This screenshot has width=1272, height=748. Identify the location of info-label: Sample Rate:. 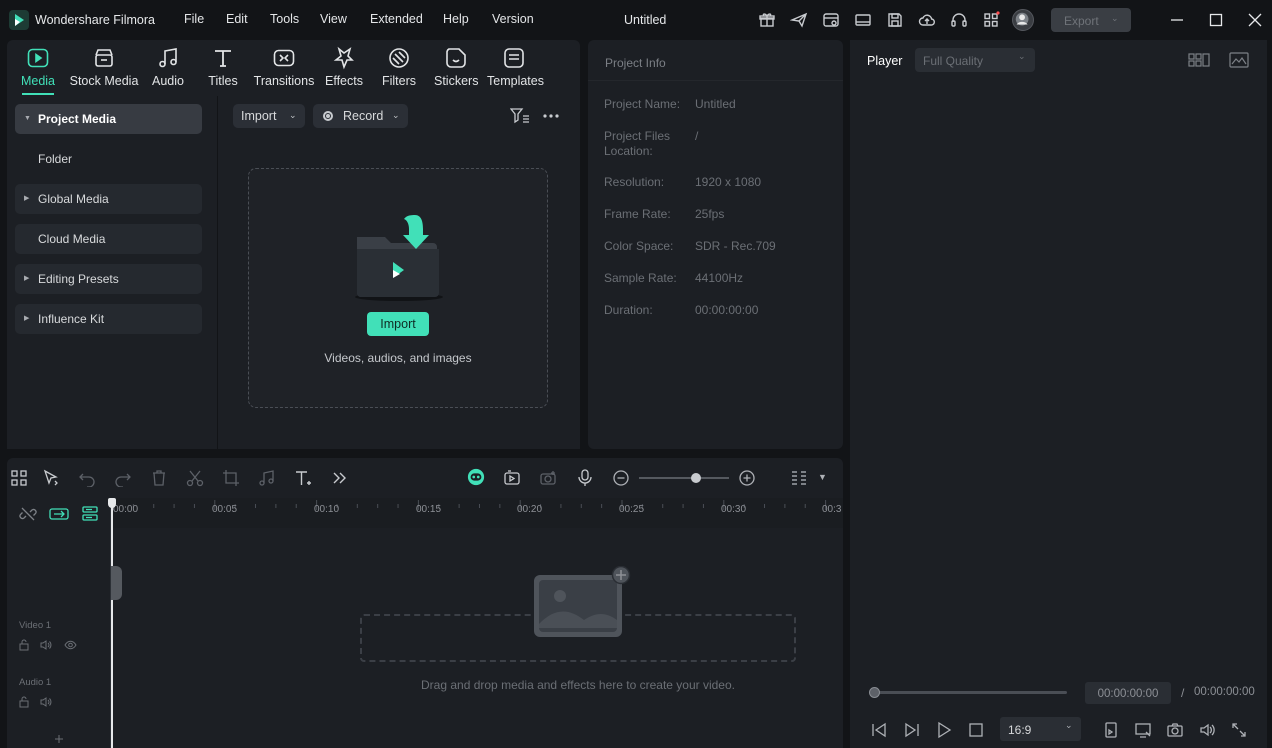
(640, 278).